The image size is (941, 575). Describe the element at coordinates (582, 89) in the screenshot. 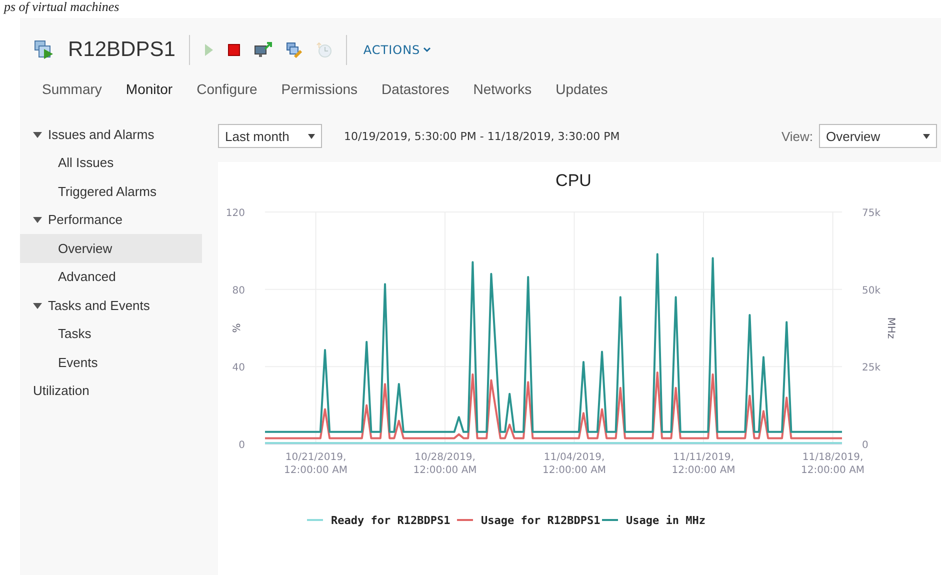

I see `tab: Updates` at that location.